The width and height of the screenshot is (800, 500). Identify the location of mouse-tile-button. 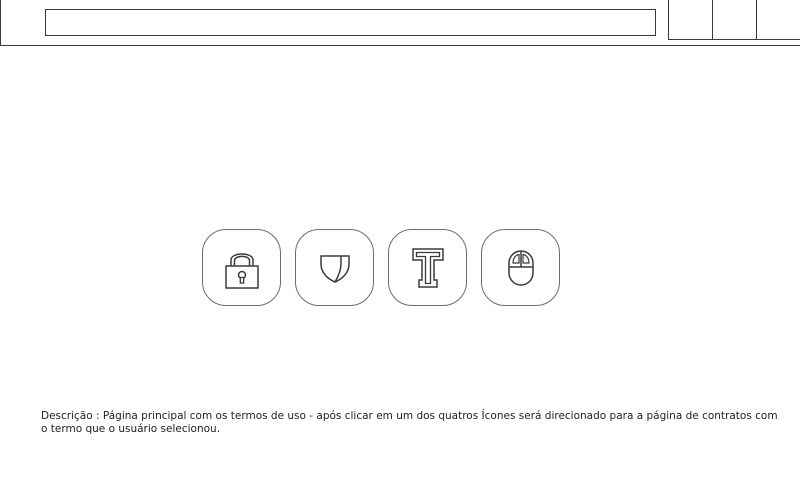
(520, 267).